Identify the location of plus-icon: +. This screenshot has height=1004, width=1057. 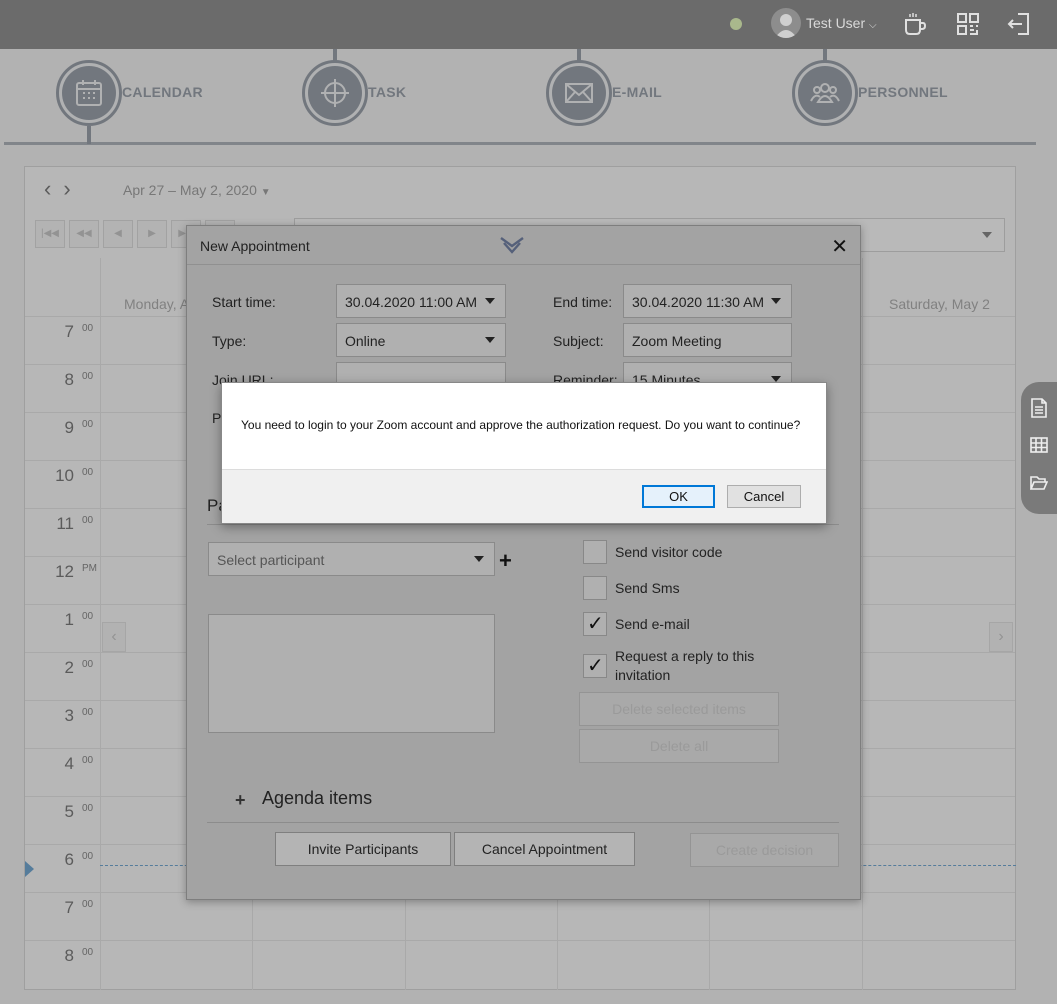
(240, 800).